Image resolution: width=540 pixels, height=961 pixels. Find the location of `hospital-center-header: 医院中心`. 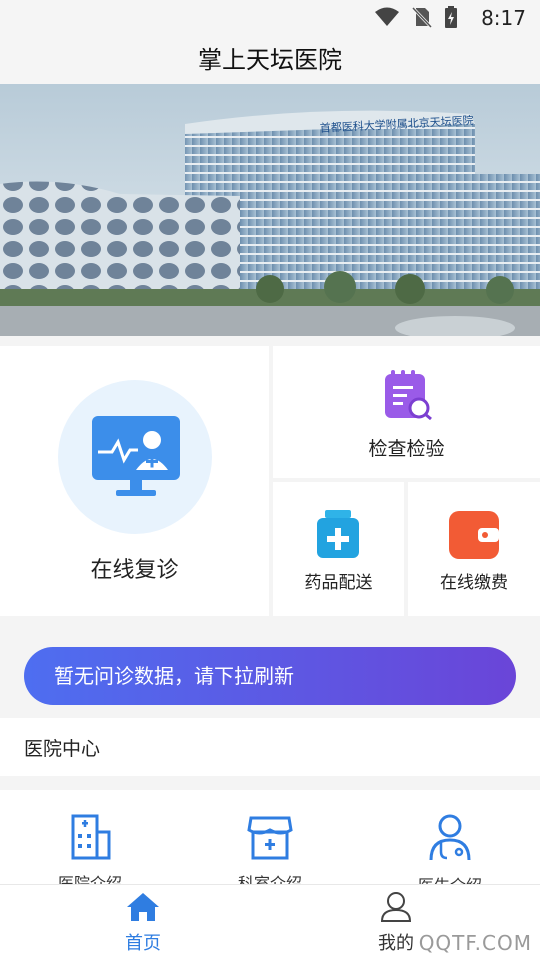

hospital-center-header: 医院中心 is located at coordinates (270, 747).